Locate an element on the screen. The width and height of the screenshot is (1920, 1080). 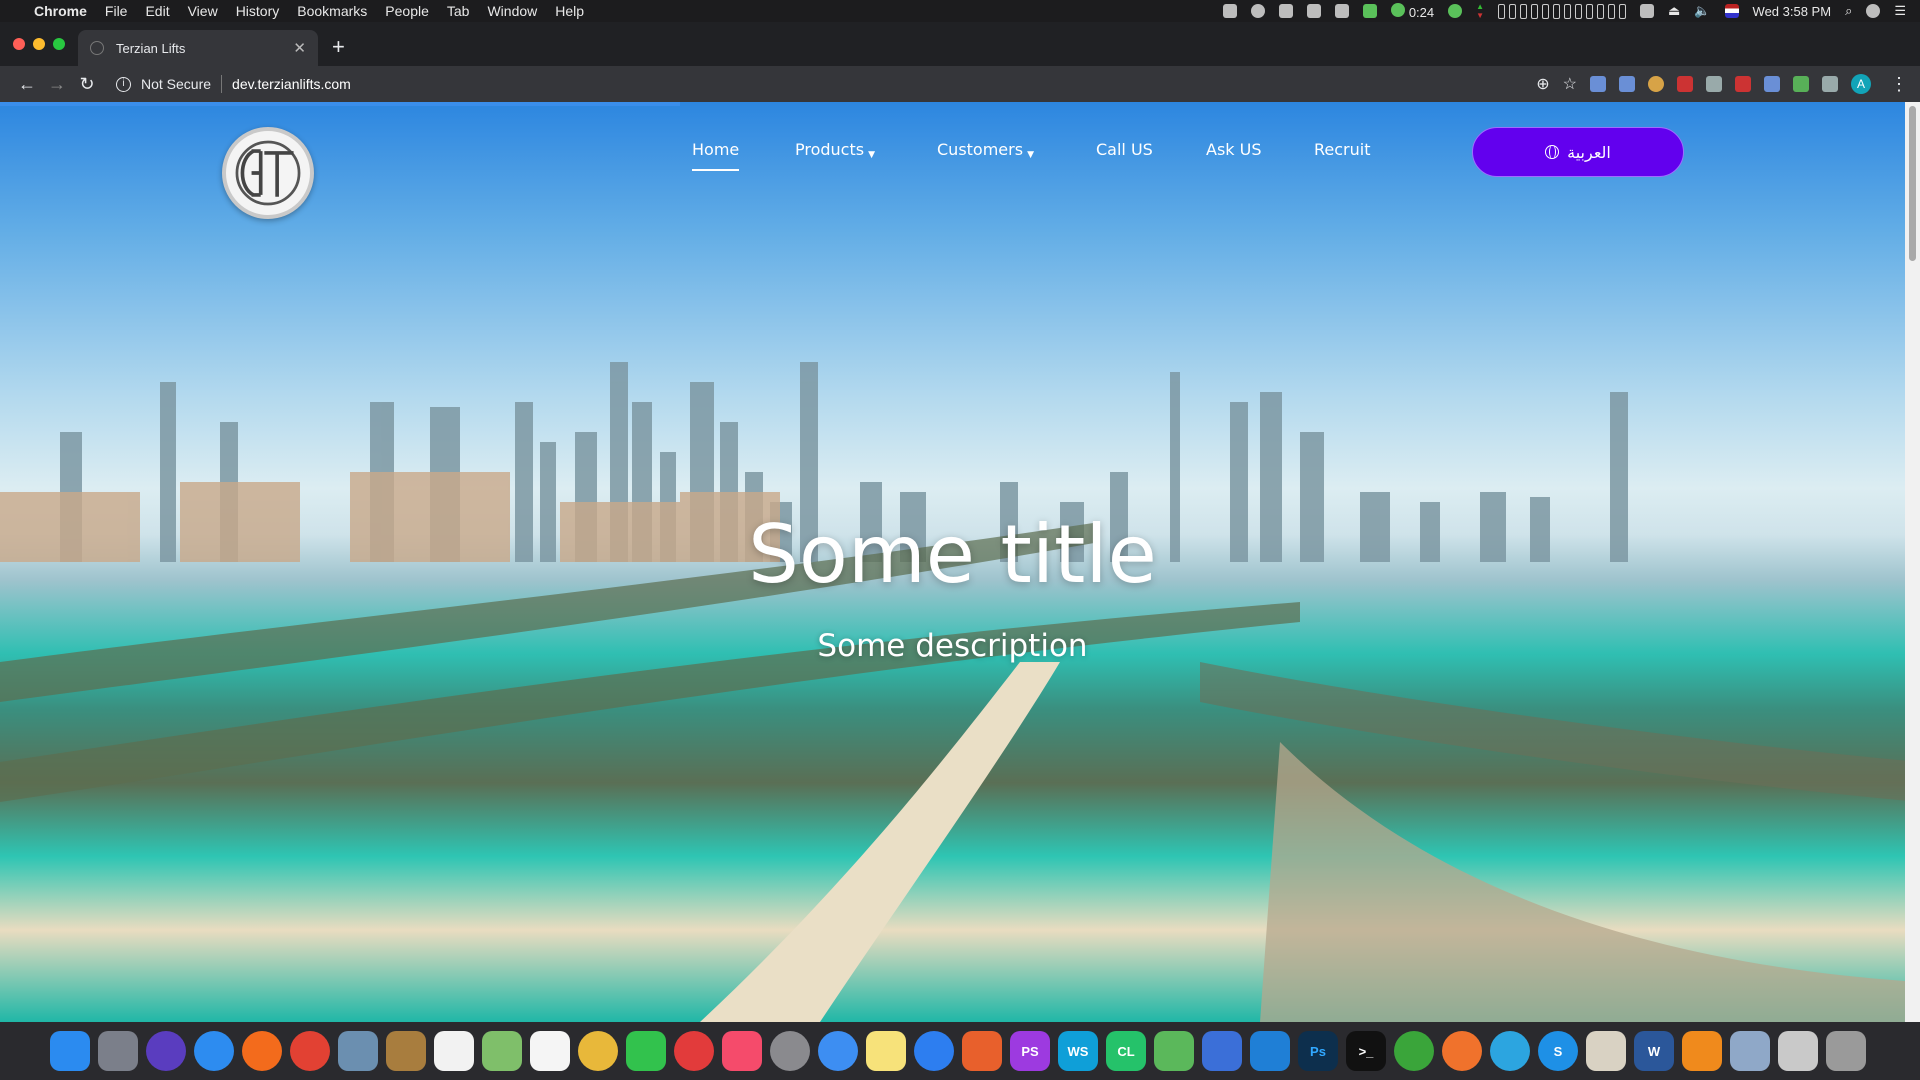
spotlight-search-icon: ⌕ is located at coordinates (1848, 11).